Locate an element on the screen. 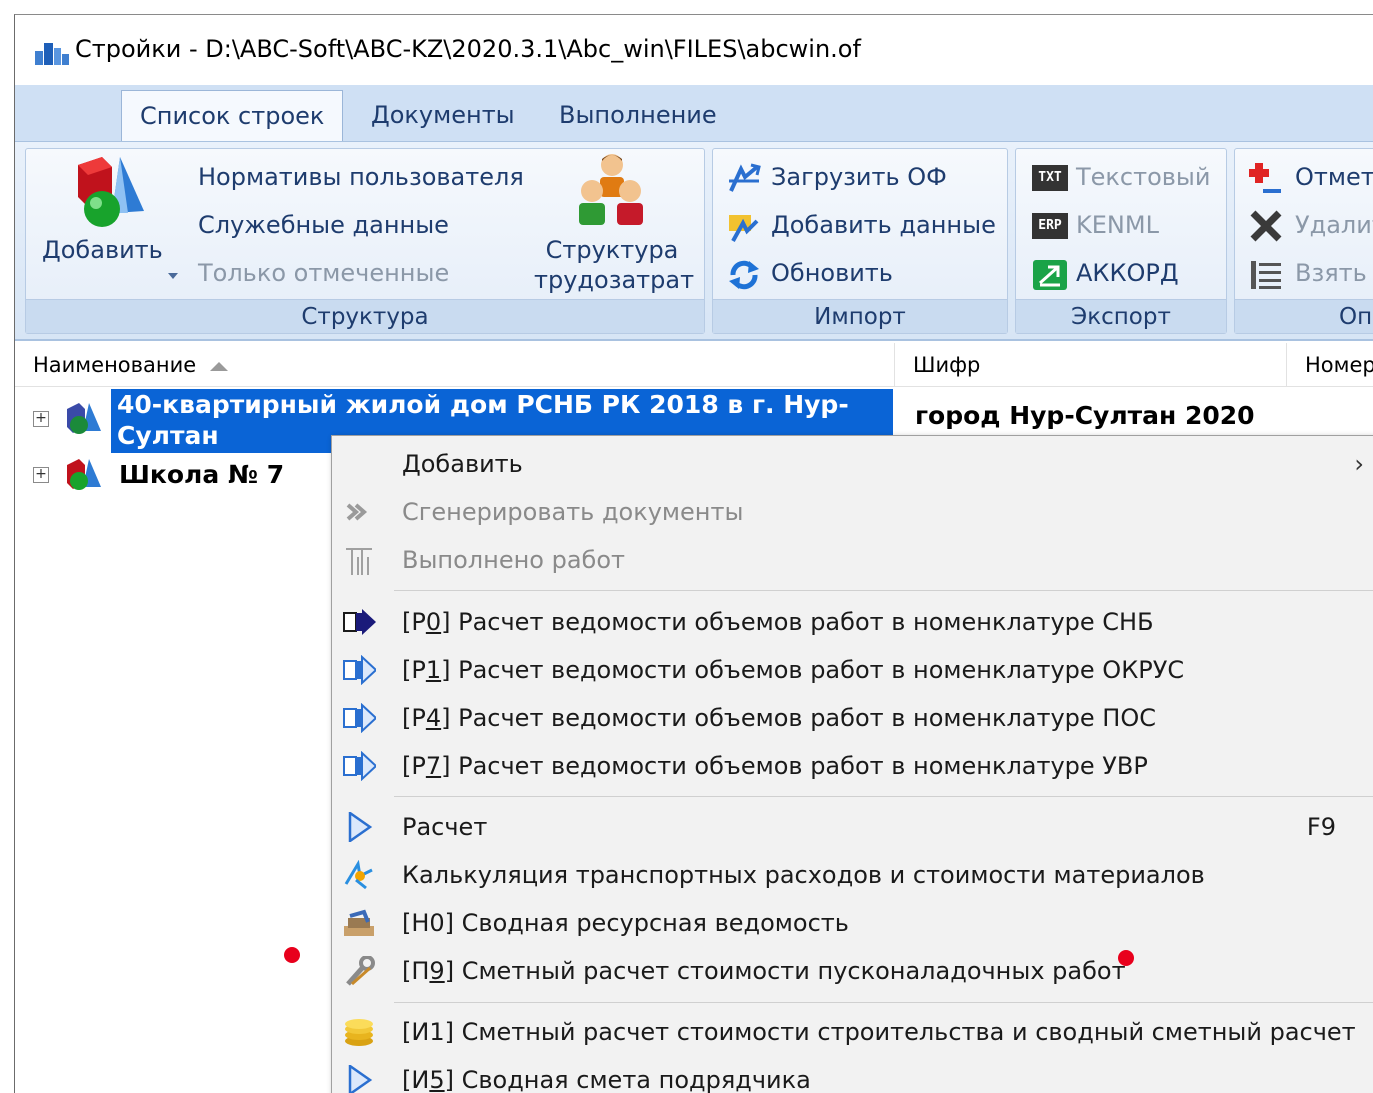  menu-item-calc-label: Расчет is located at coordinates (445, 827).